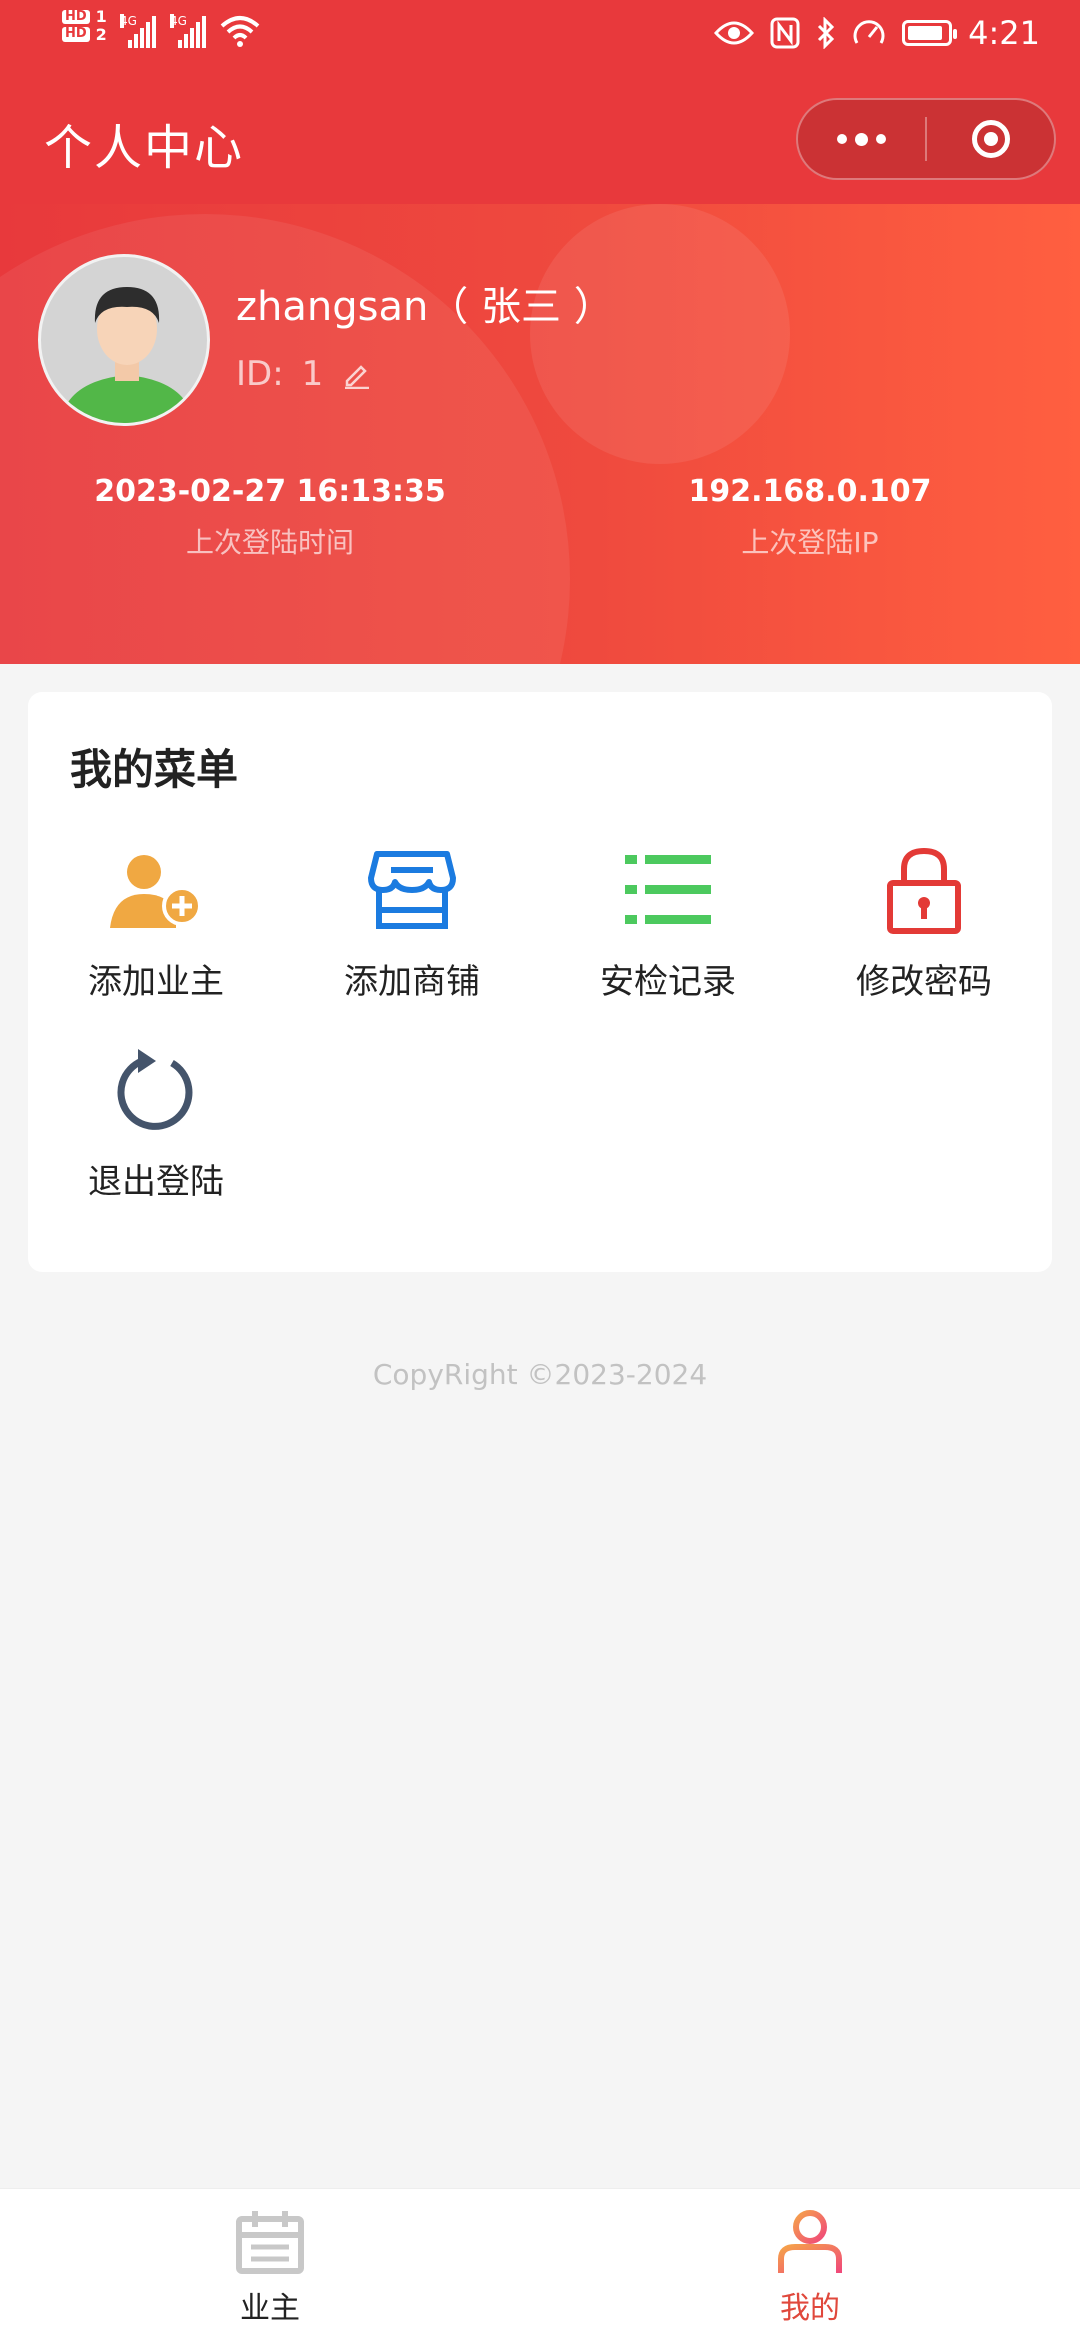 The height and width of the screenshot is (2341, 1080). Describe the element at coordinates (540, 138) in the screenshot. I see `nav-bar: 个人中心` at that location.